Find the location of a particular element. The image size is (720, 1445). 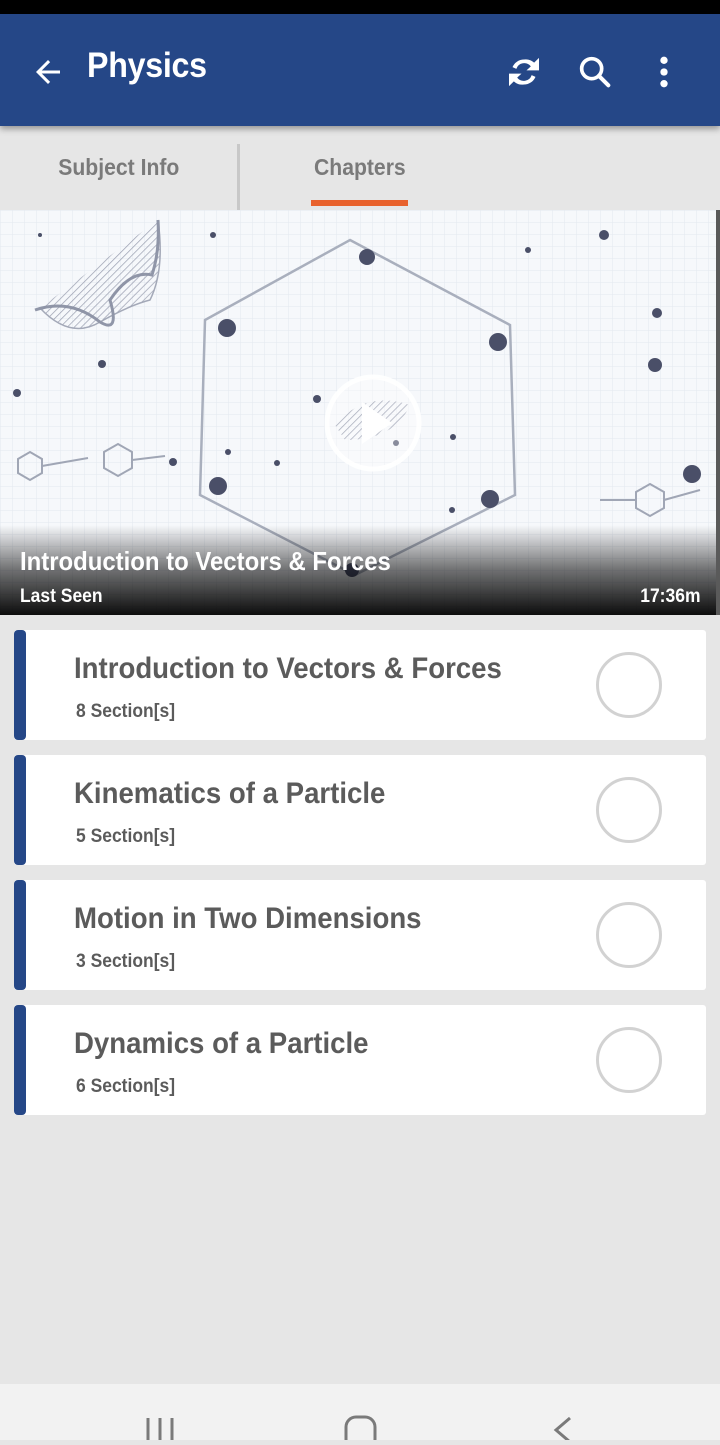

back-button is located at coordinates (48, 72).